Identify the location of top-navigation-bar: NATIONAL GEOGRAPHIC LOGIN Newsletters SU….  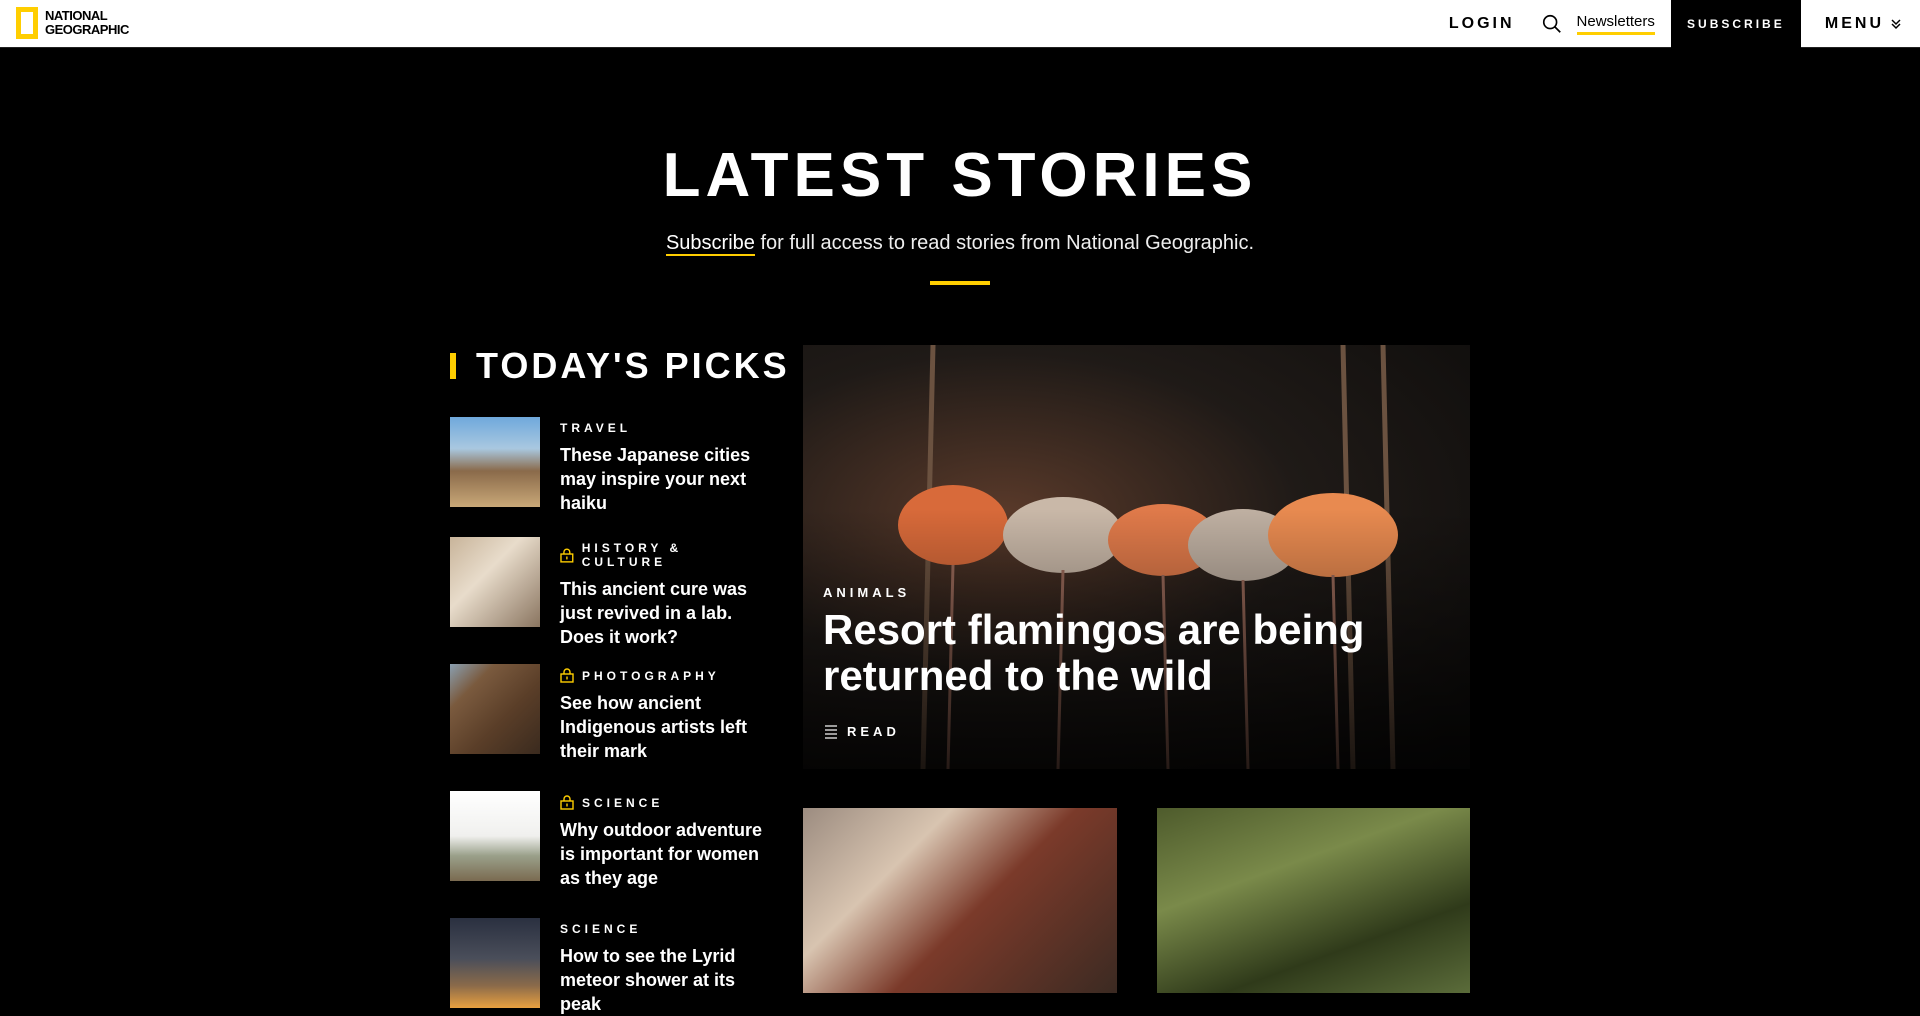
(960, 24).